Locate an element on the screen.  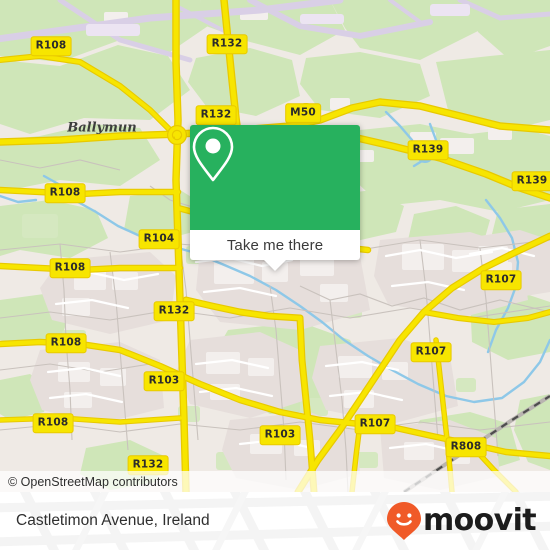
footer-bar: Castletimon Avenue, Ireland moovit is located at coordinates (275, 521).